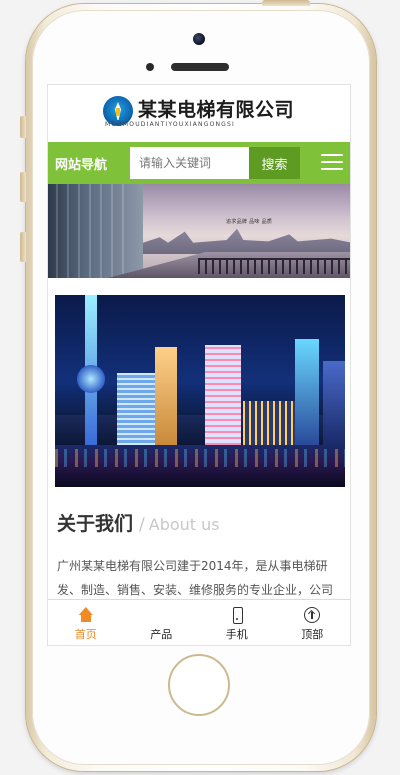  Describe the element at coordinates (199, 685) in the screenshot. I see `home-button` at that location.